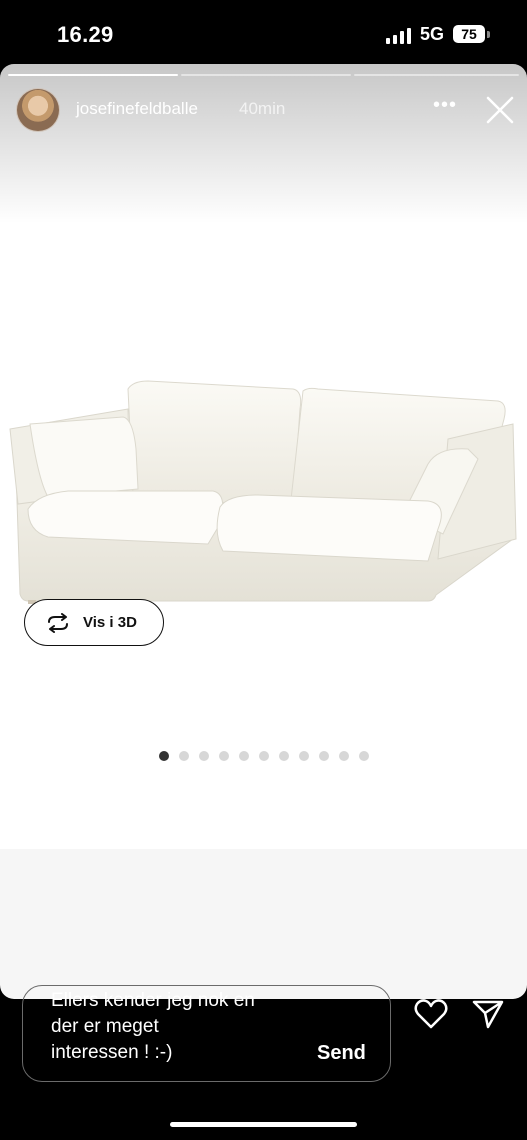 The width and height of the screenshot is (527, 1140). Describe the element at coordinates (446, 105) in the screenshot. I see `more-icon: •••` at that location.